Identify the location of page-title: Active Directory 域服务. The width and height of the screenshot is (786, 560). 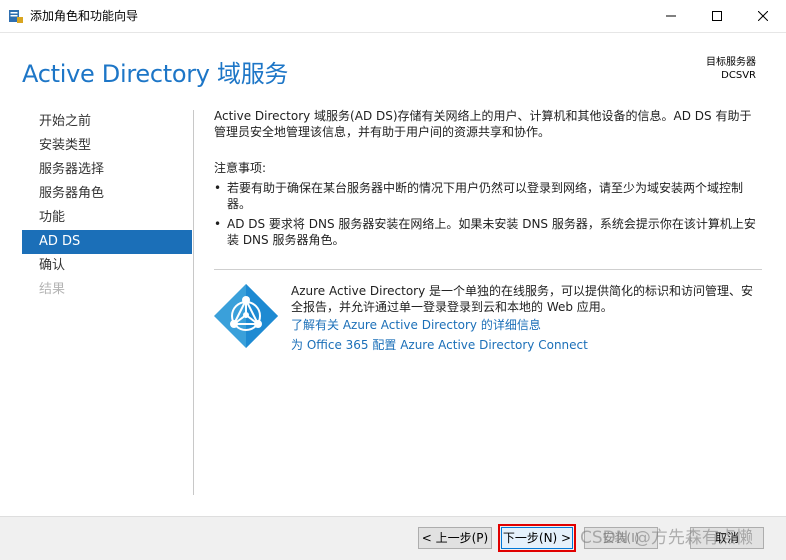
(155, 74).